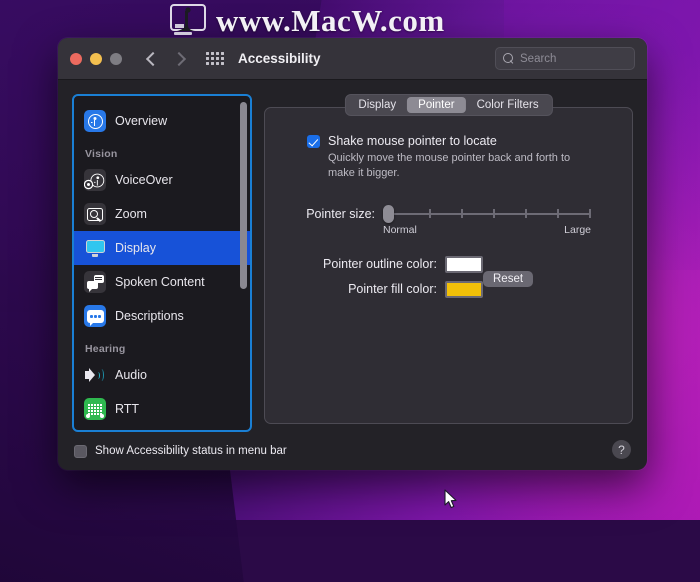 This screenshot has width=700, height=582. What do you see at coordinates (131, 375) in the screenshot?
I see `sidebar-item-label: Audio` at bounding box center [131, 375].